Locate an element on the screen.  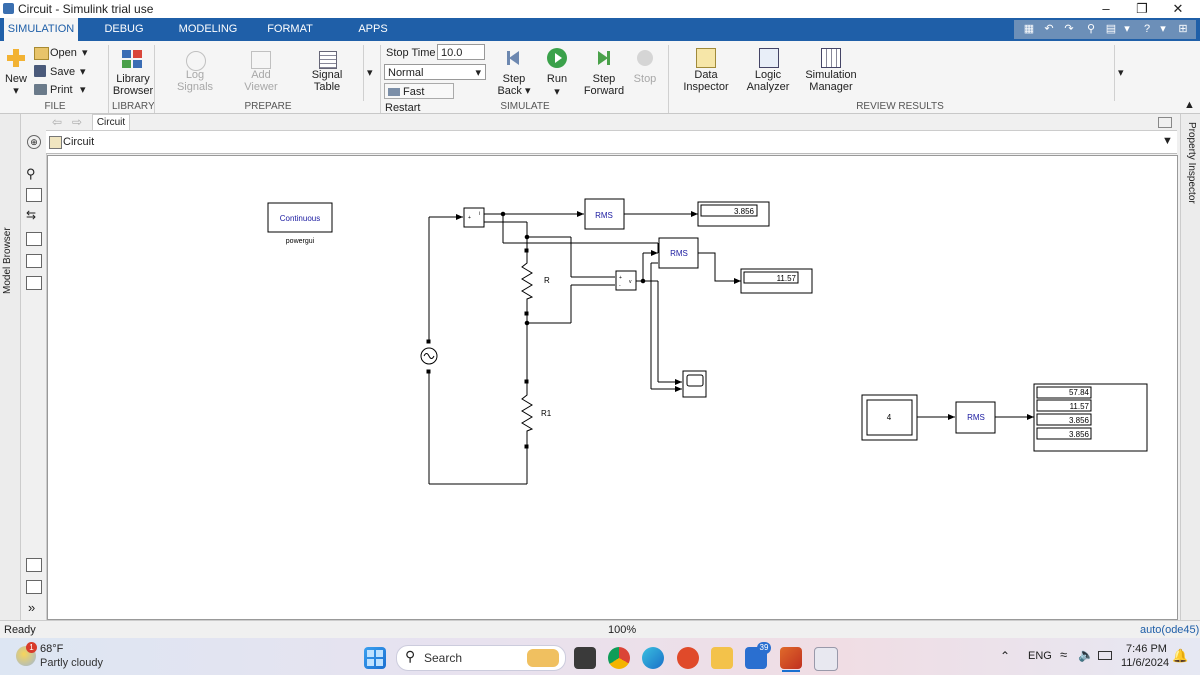
window-title: Circuit - Simulink trial use is located at coordinates (86, 9).